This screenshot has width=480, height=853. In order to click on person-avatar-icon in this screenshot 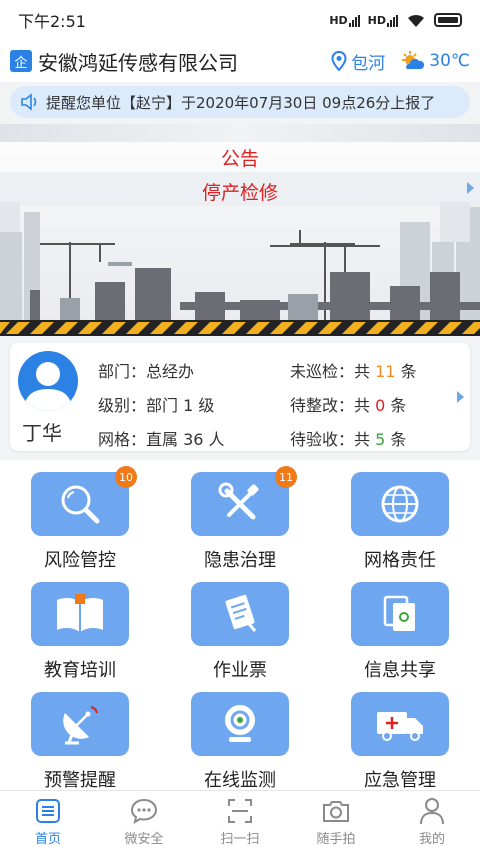, I will do `click(48, 386)`.